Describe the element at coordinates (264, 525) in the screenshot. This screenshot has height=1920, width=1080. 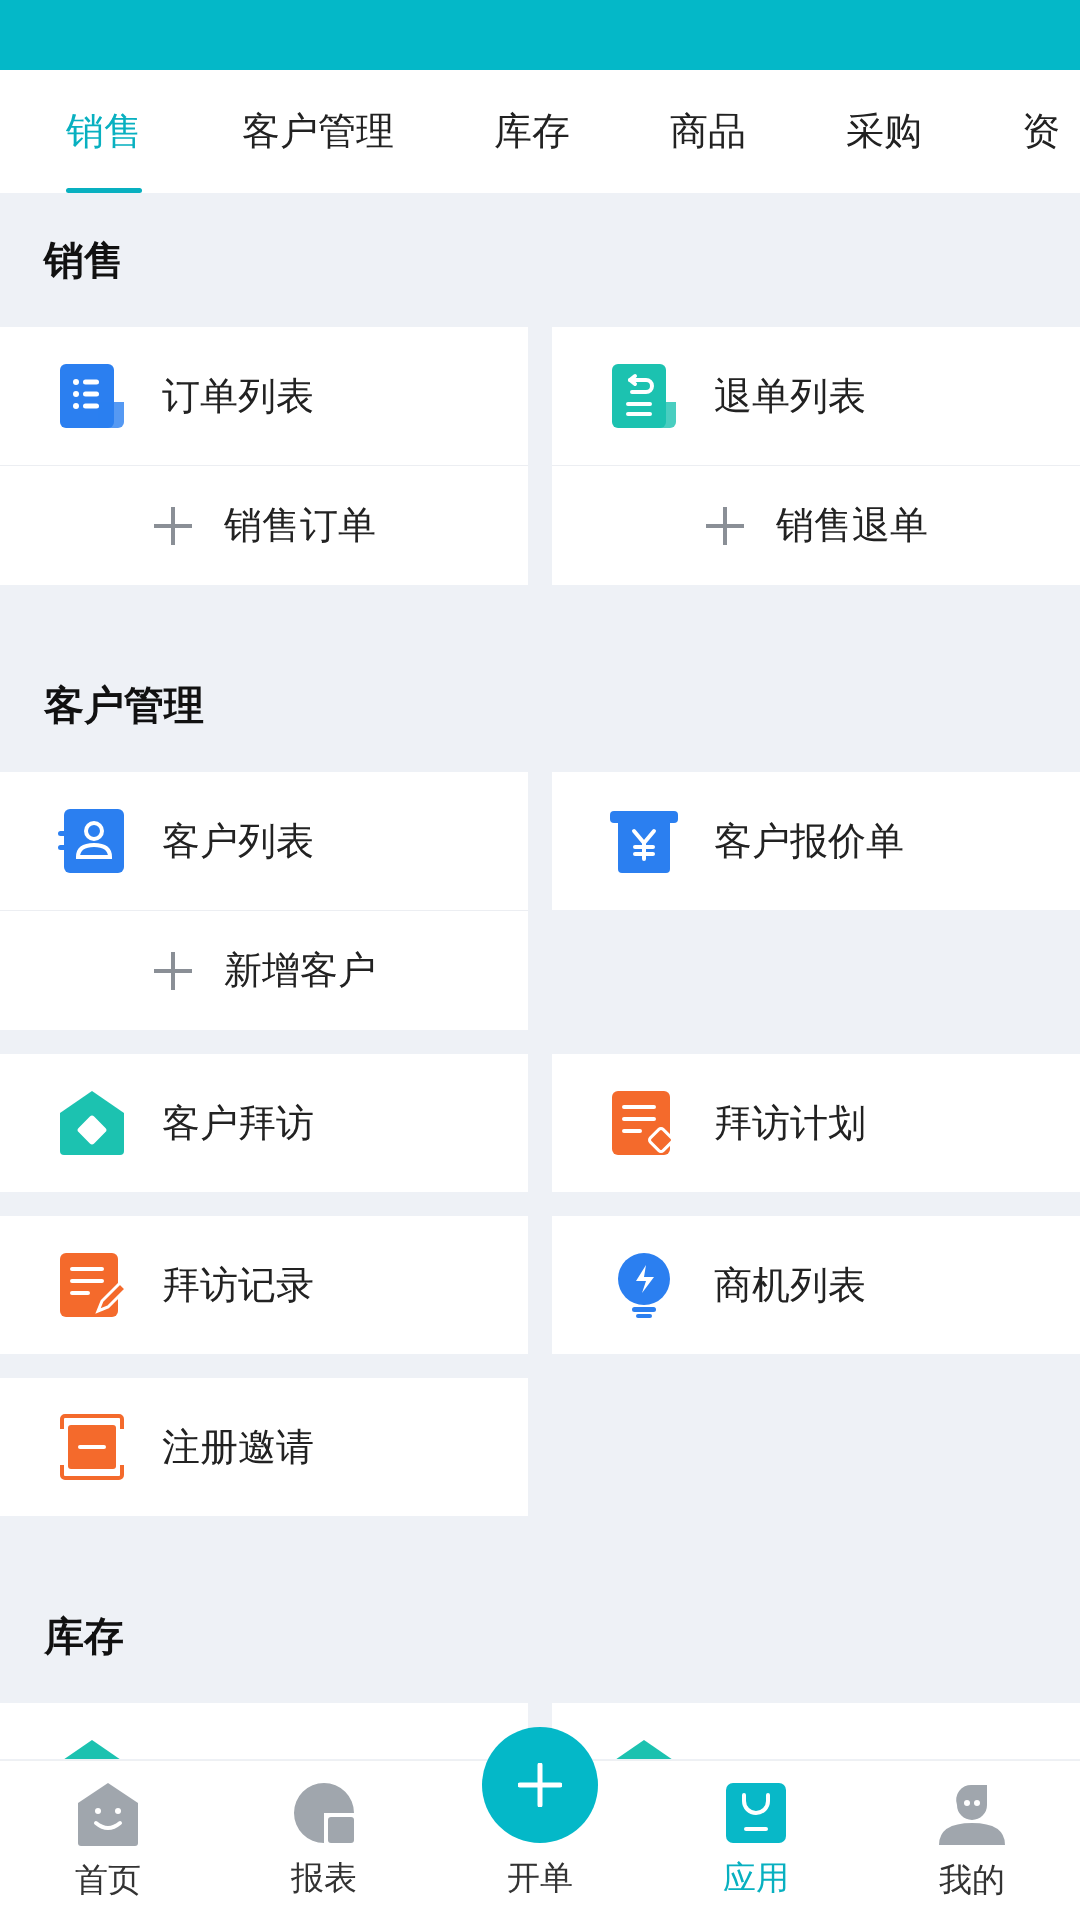
I see `add-entry: 销售订单` at that location.